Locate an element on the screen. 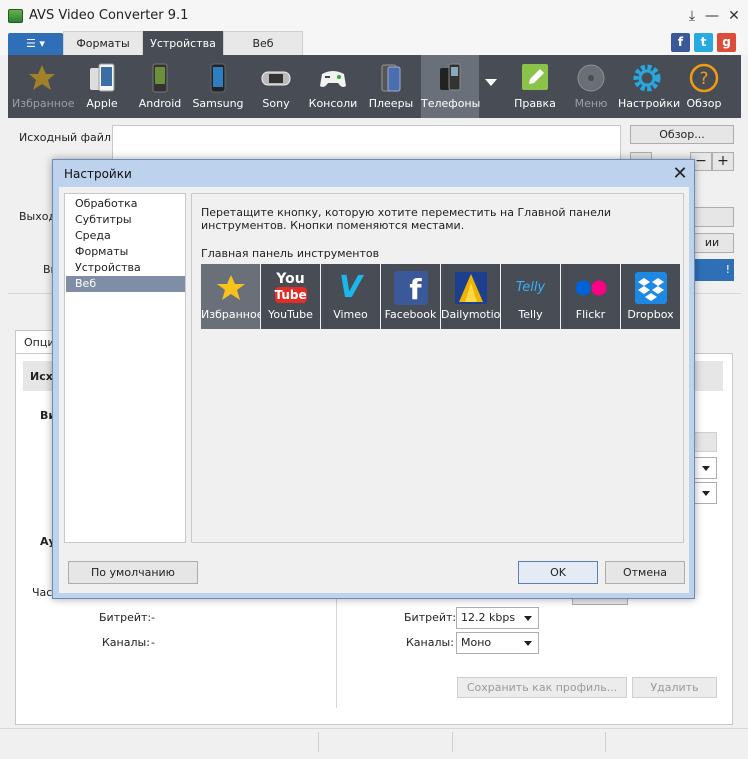 Image resolution: width=748 pixels, height=759 pixels. toolbar-more-dropdown is located at coordinates (491, 86).